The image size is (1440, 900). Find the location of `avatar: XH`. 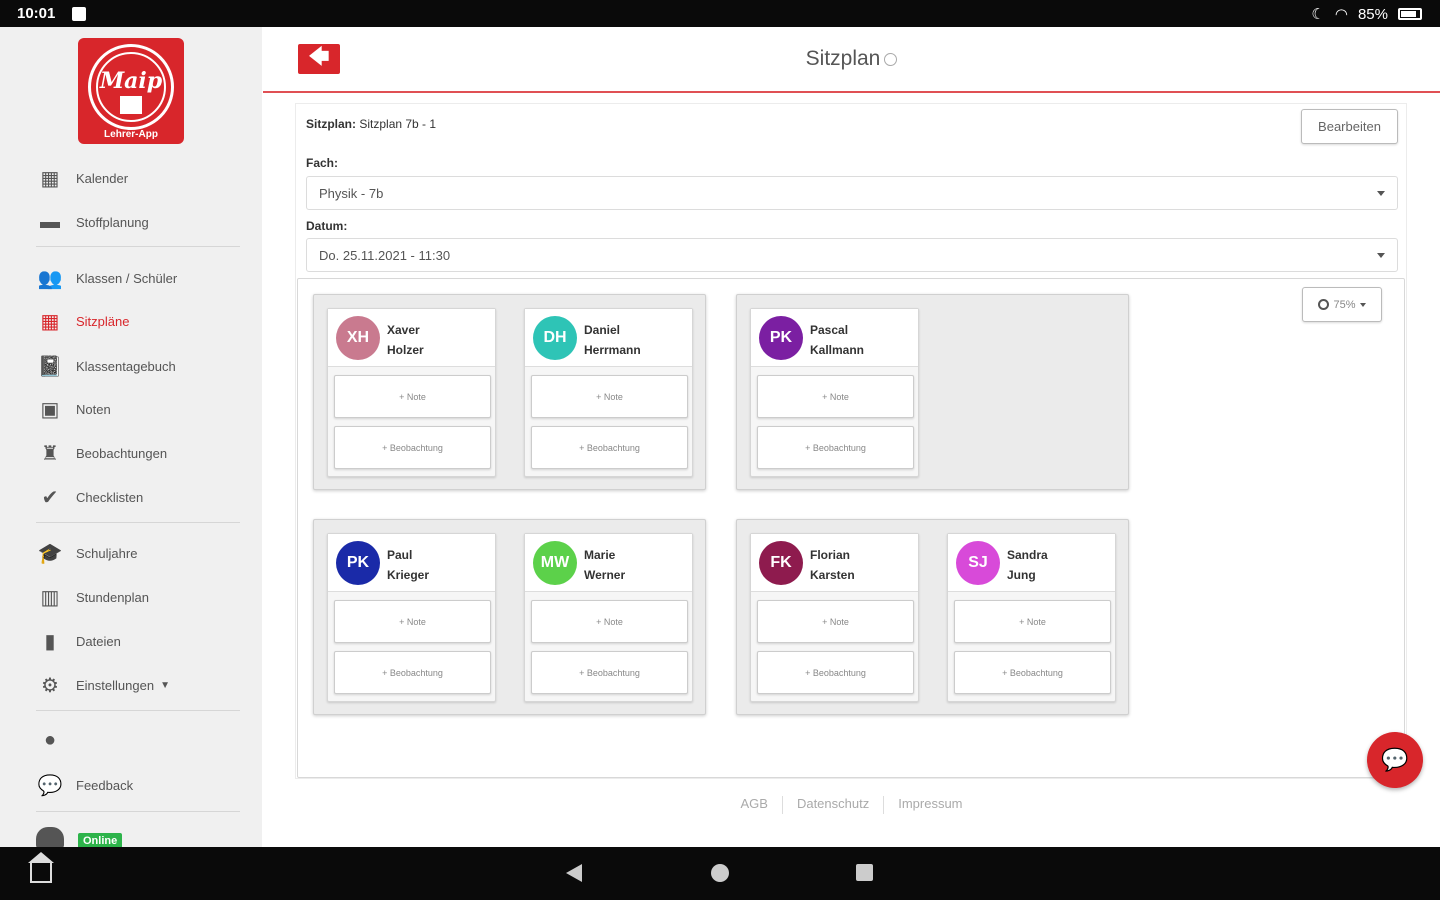

avatar: XH is located at coordinates (358, 338).